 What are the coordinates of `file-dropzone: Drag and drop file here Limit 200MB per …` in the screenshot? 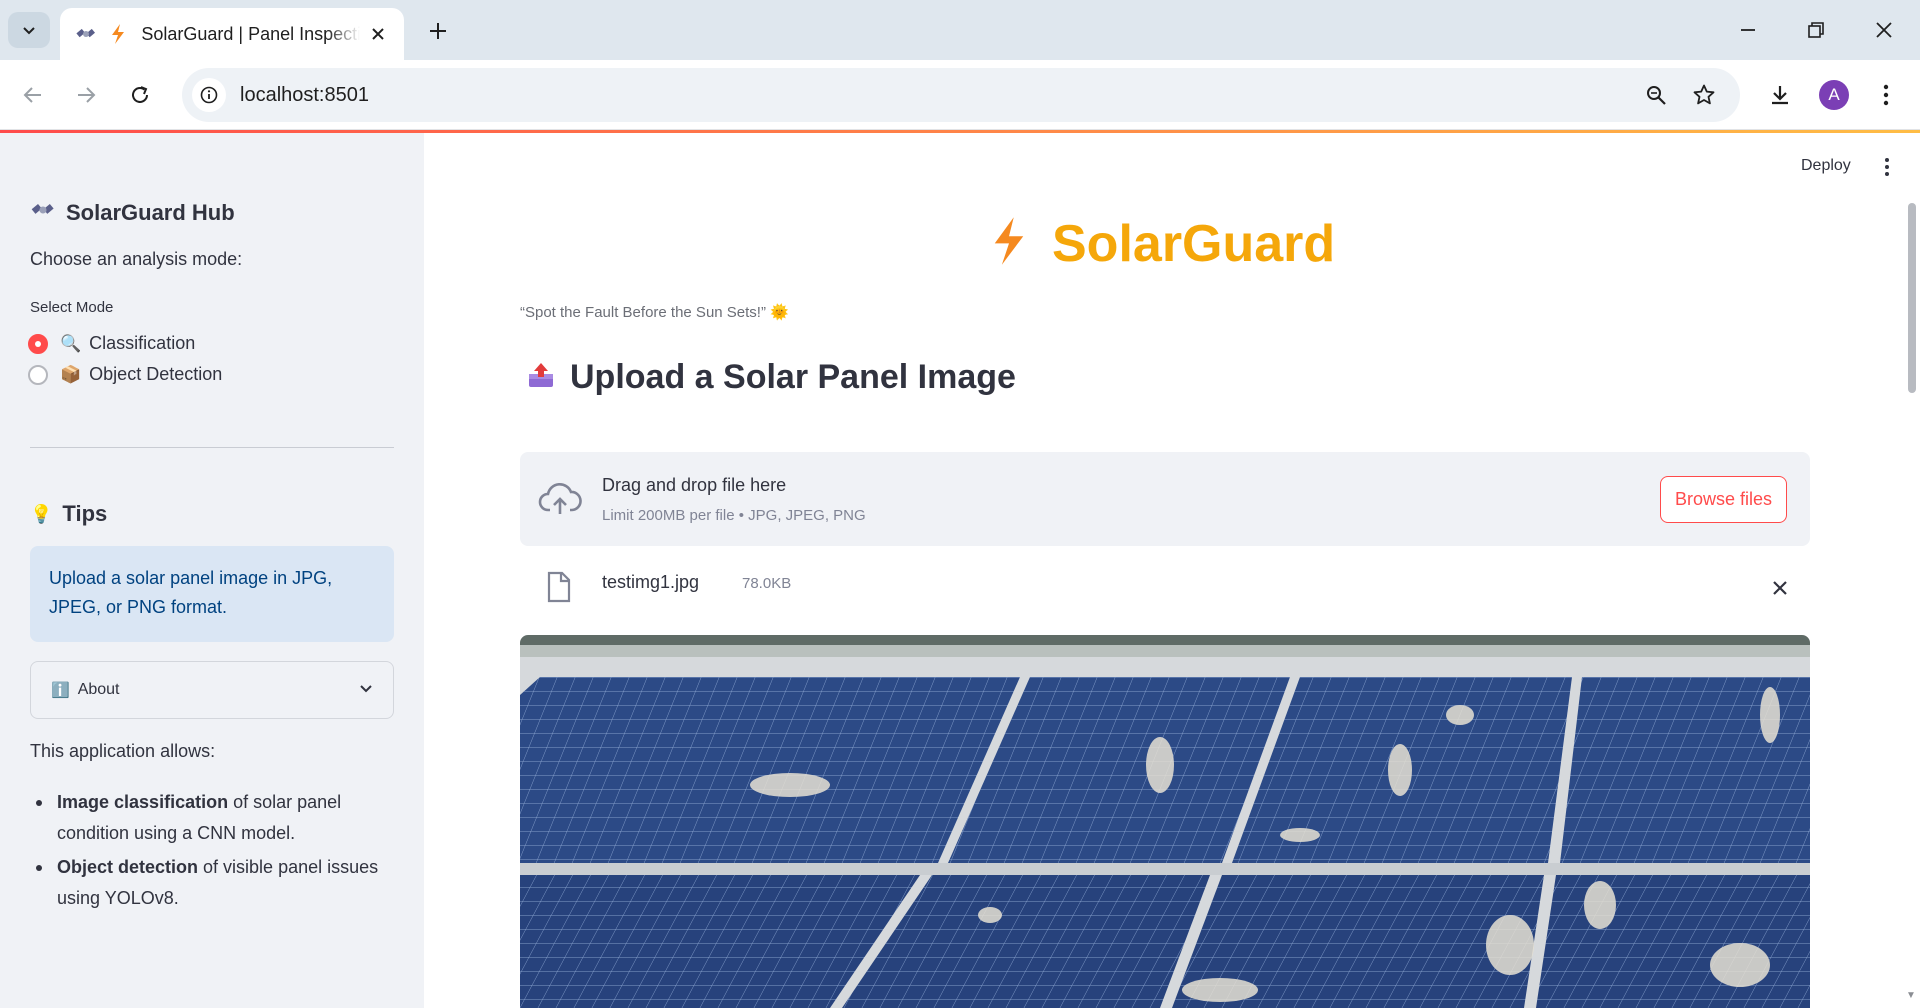 It's located at (1165, 499).